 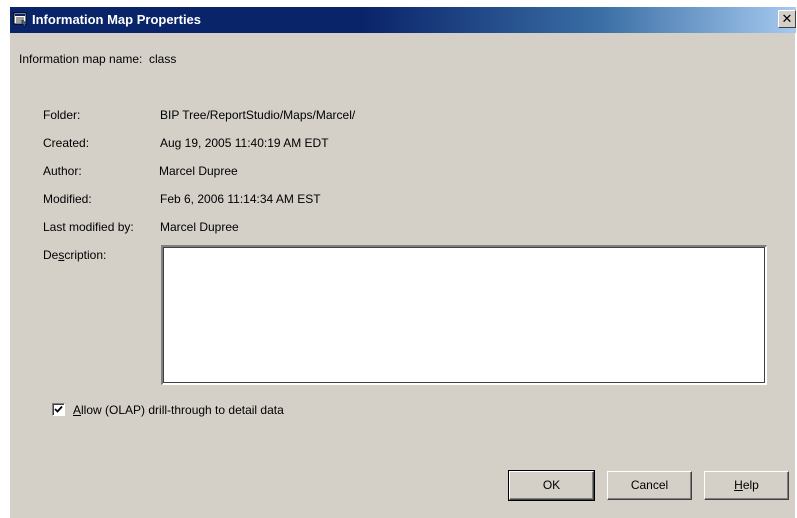 I want to click on help-button: Help, so click(x=746, y=485).